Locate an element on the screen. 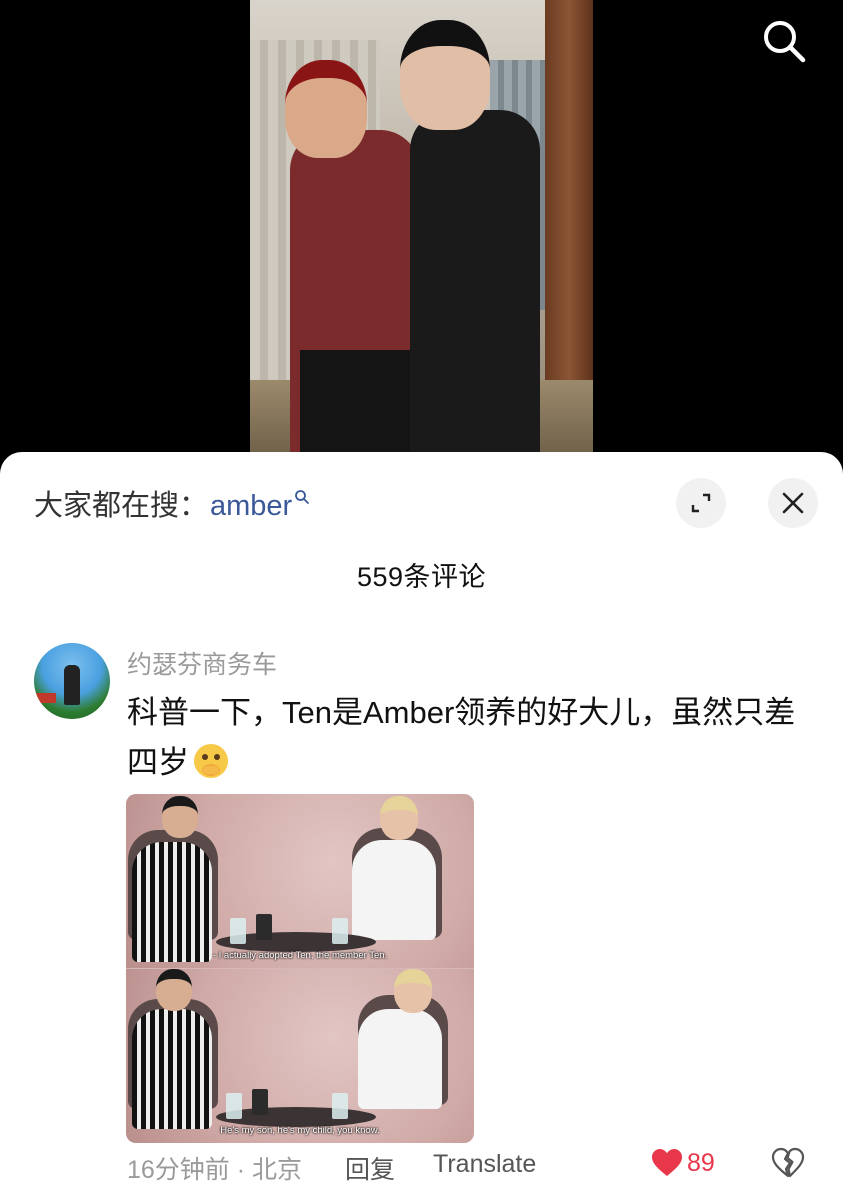 The image size is (843, 1199). avatar is located at coordinates (72, 681).